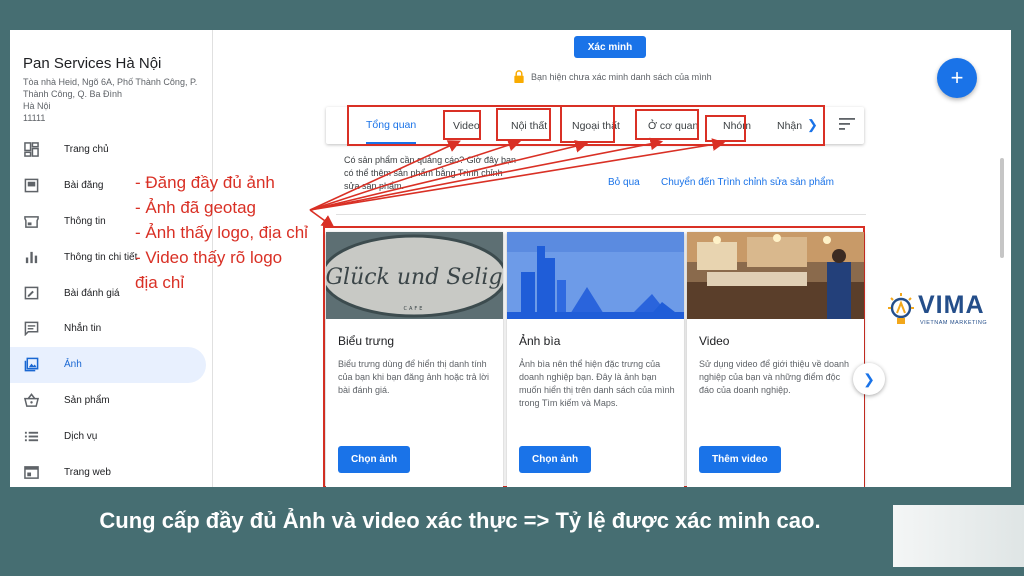 This screenshot has height=576, width=1024. Describe the element at coordinates (951, 305) in the screenshot. I see `brand-name: VIMA` at that location.